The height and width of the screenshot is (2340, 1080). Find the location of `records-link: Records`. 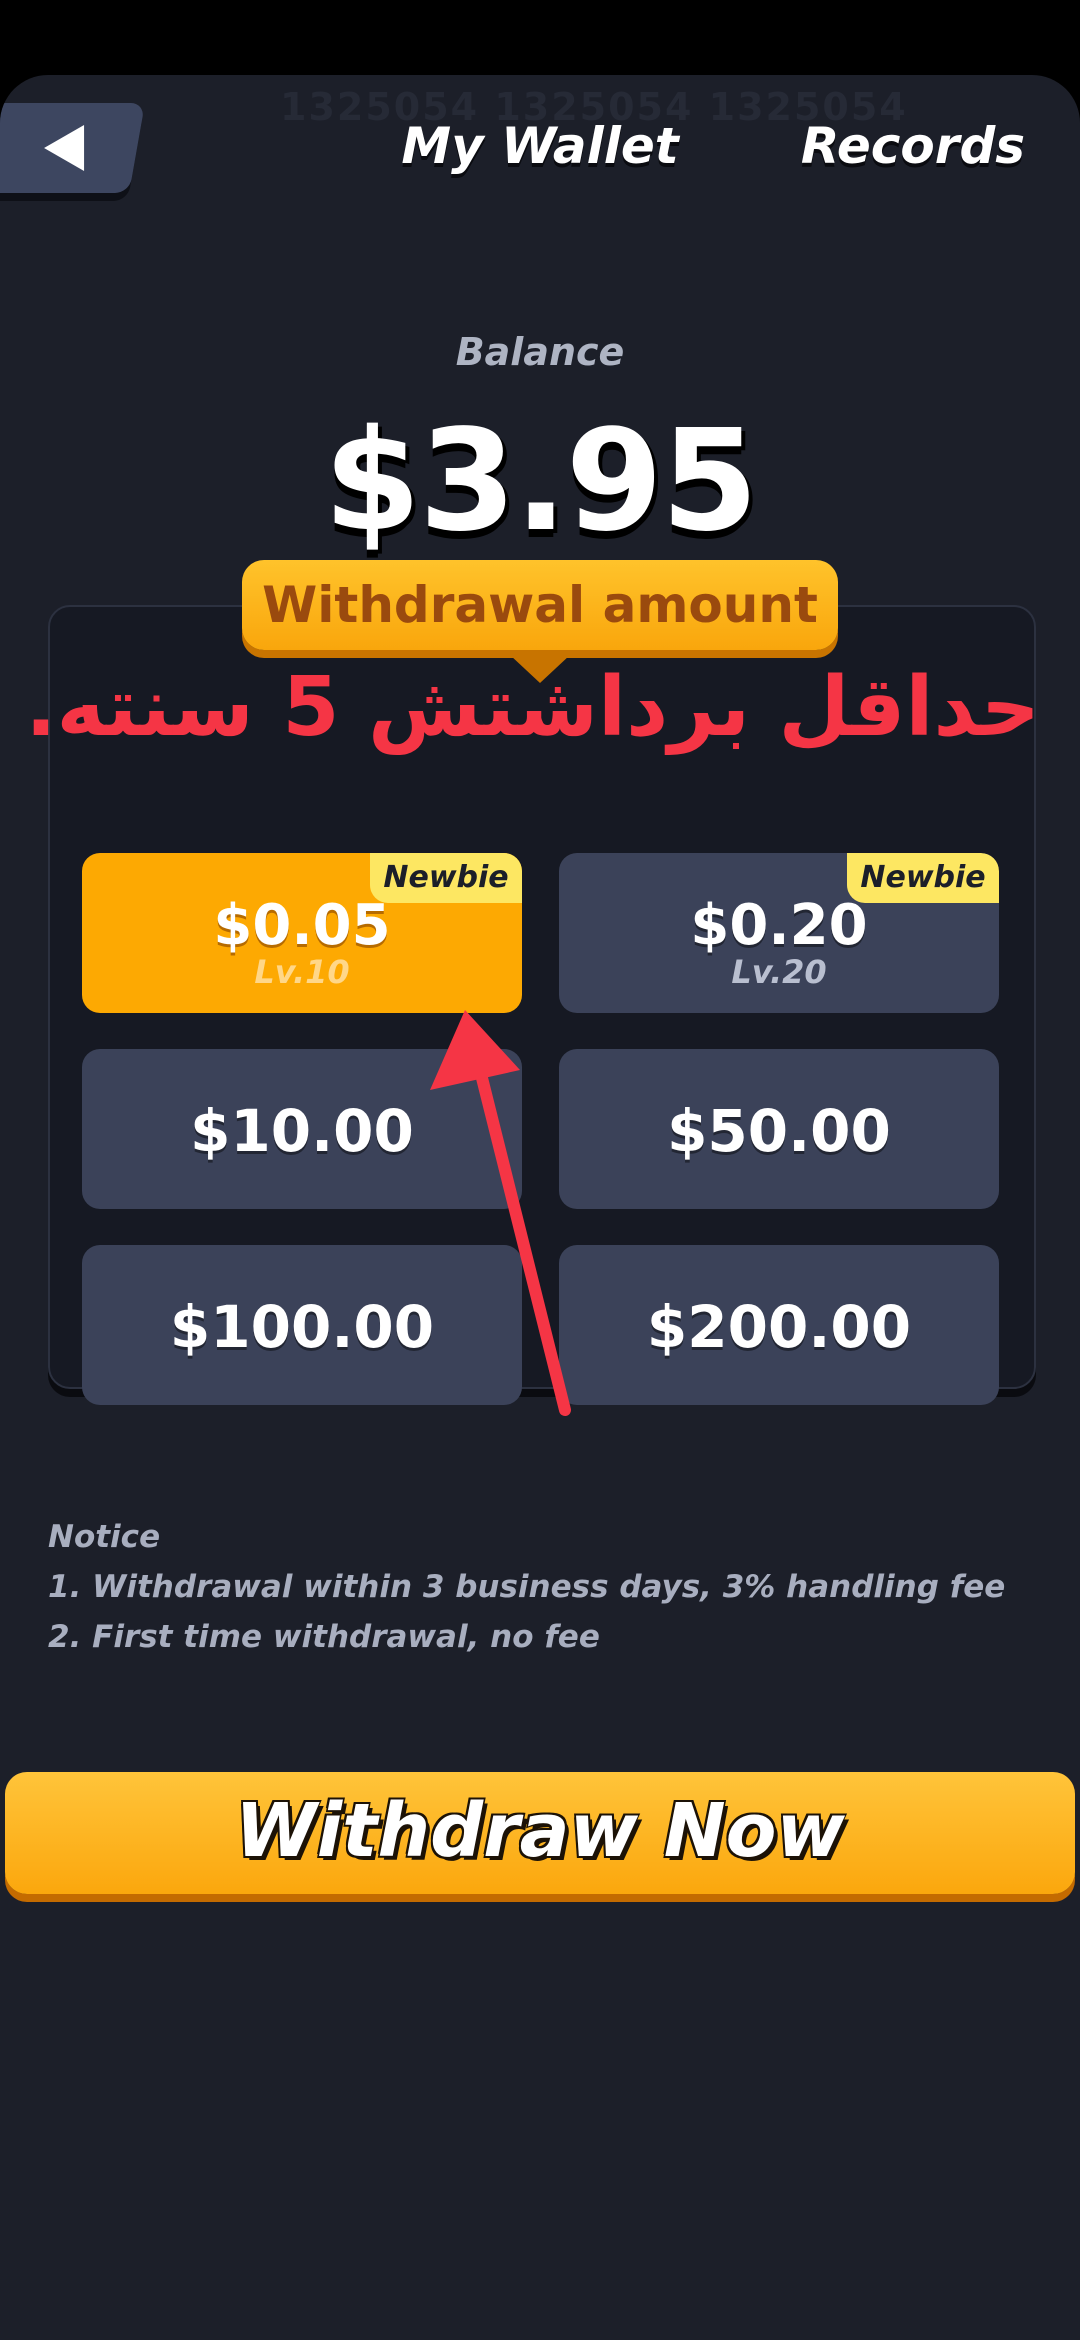

records-link: Records is located at coordinates (913, 146).